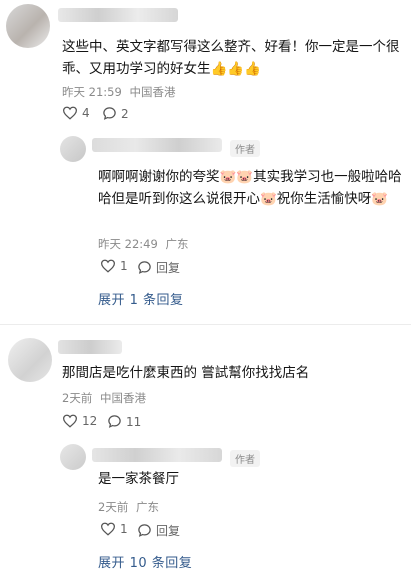 Image resolution: width=411 pixels, height=572 pixels. What do you see at coordinates (124, 421) in the screenshot?
I see `reply-count-button: 11` at bounding box center [124, 421].